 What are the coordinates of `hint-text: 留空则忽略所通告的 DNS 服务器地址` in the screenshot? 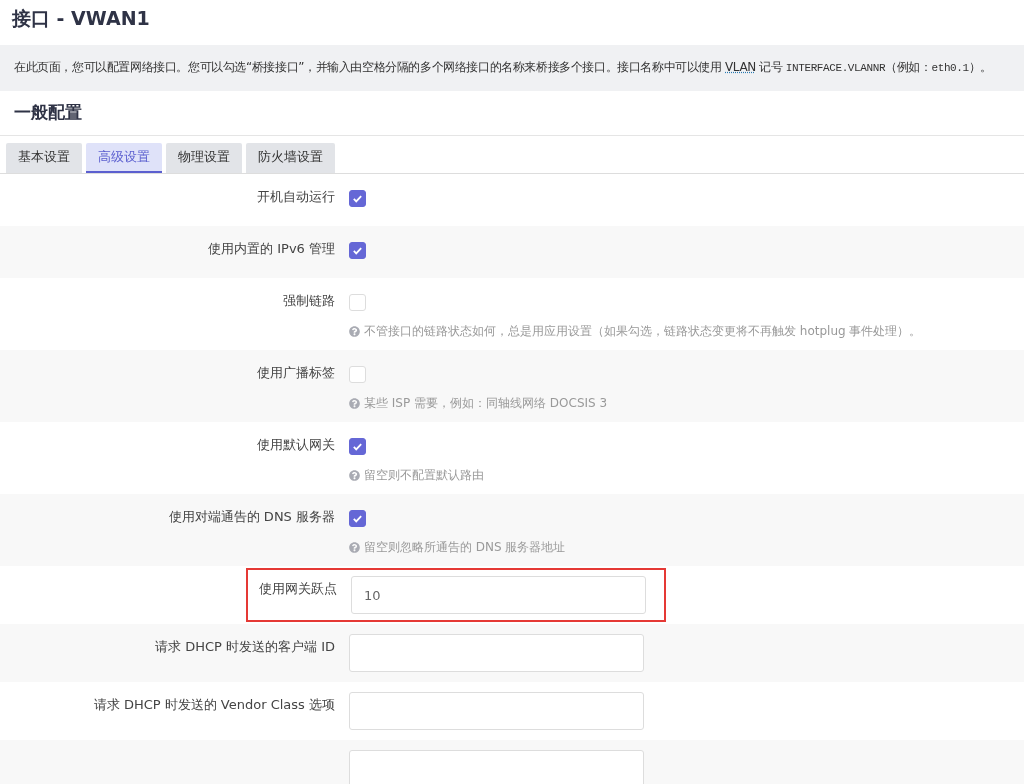 It's located at (457, 547).